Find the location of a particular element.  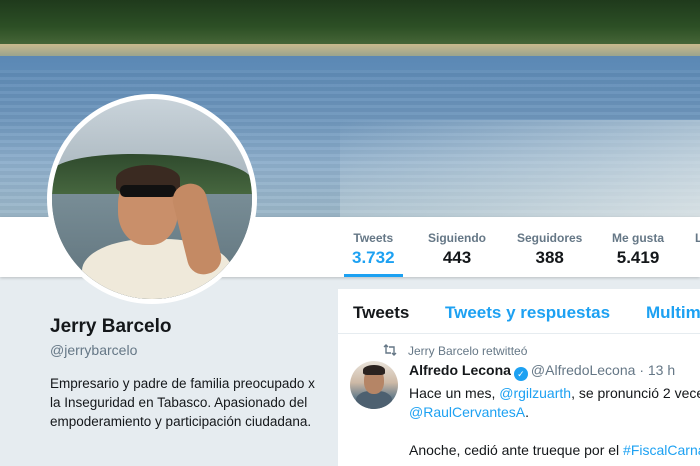

banner-shore is located at coordinates (350, 50).